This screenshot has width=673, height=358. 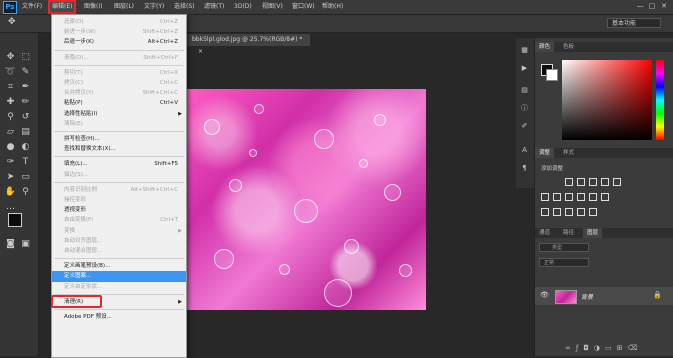 I want to click on levels-icon, so click(x=581, y=182).